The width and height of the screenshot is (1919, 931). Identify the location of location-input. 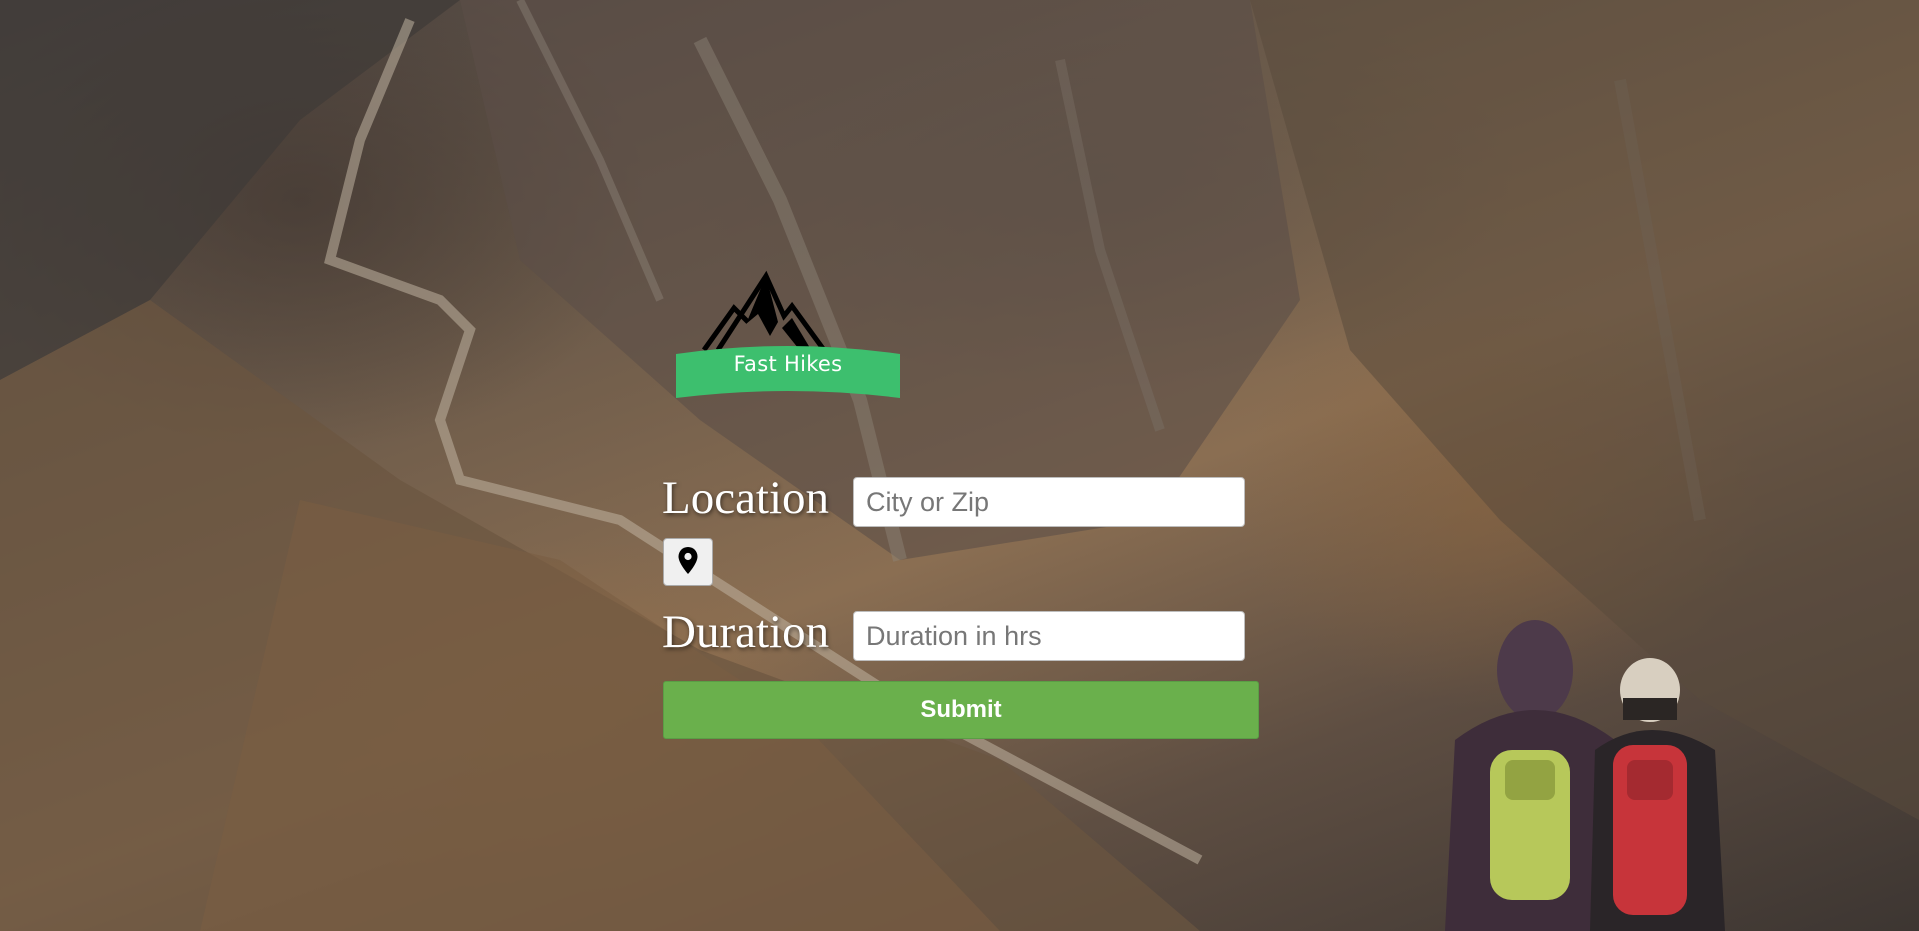
(1049, 502).